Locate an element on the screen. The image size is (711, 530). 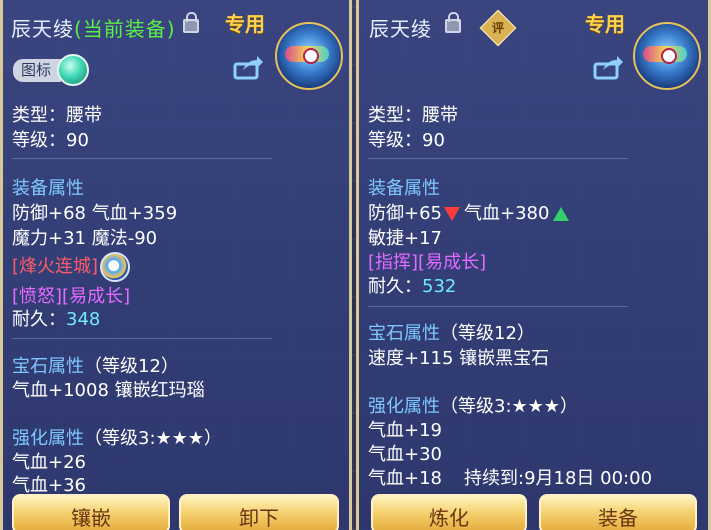
special-skill-name: [烽火连城] is located at coordinates (55, 266).